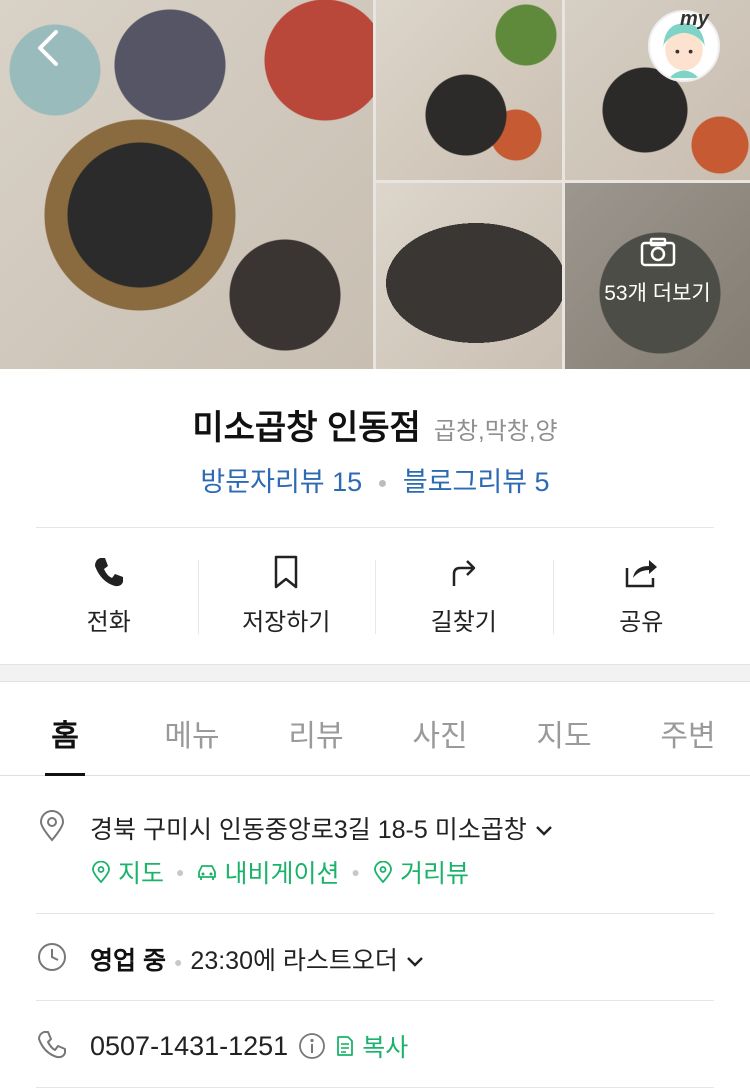  Describe the element at coordinates (657, 252) in the screenshot. I see `camera-icon` at that location.